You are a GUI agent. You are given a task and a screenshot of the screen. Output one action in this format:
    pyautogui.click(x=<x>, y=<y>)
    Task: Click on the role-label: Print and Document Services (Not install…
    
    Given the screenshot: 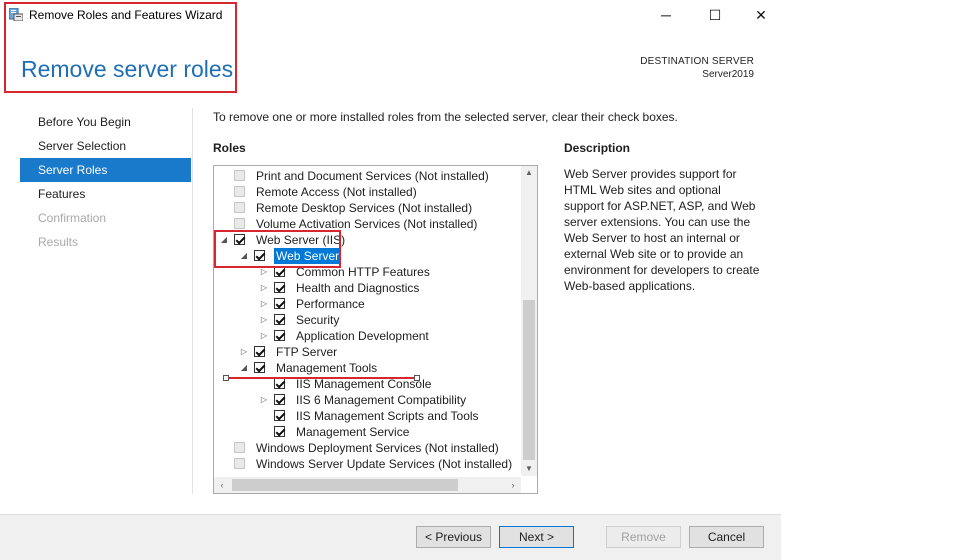 What is the action you would take?
    pyautogui.click(x=372, y=176)
    